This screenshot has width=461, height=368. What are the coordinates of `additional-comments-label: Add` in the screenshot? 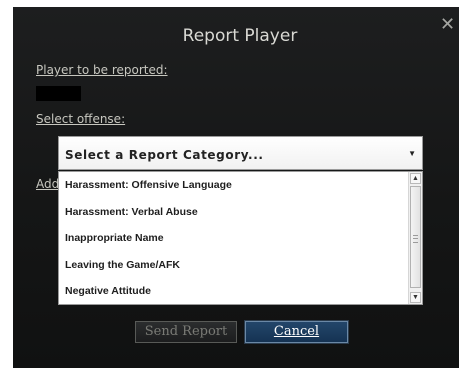 It's located at (47, 184).